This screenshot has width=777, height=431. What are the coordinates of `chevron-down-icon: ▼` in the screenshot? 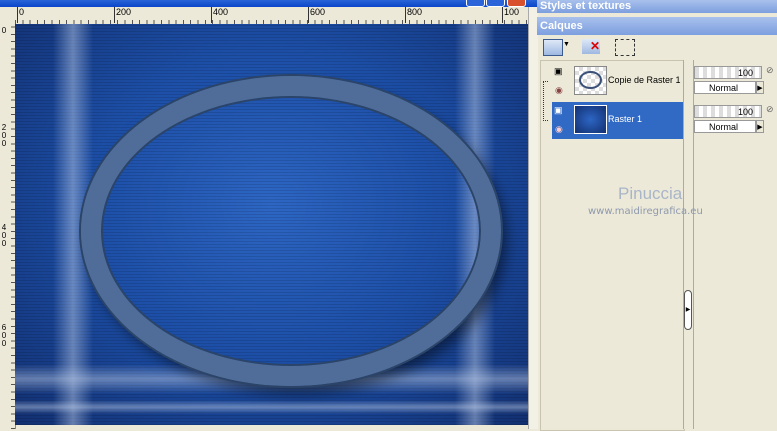 It's located at (566, 44).